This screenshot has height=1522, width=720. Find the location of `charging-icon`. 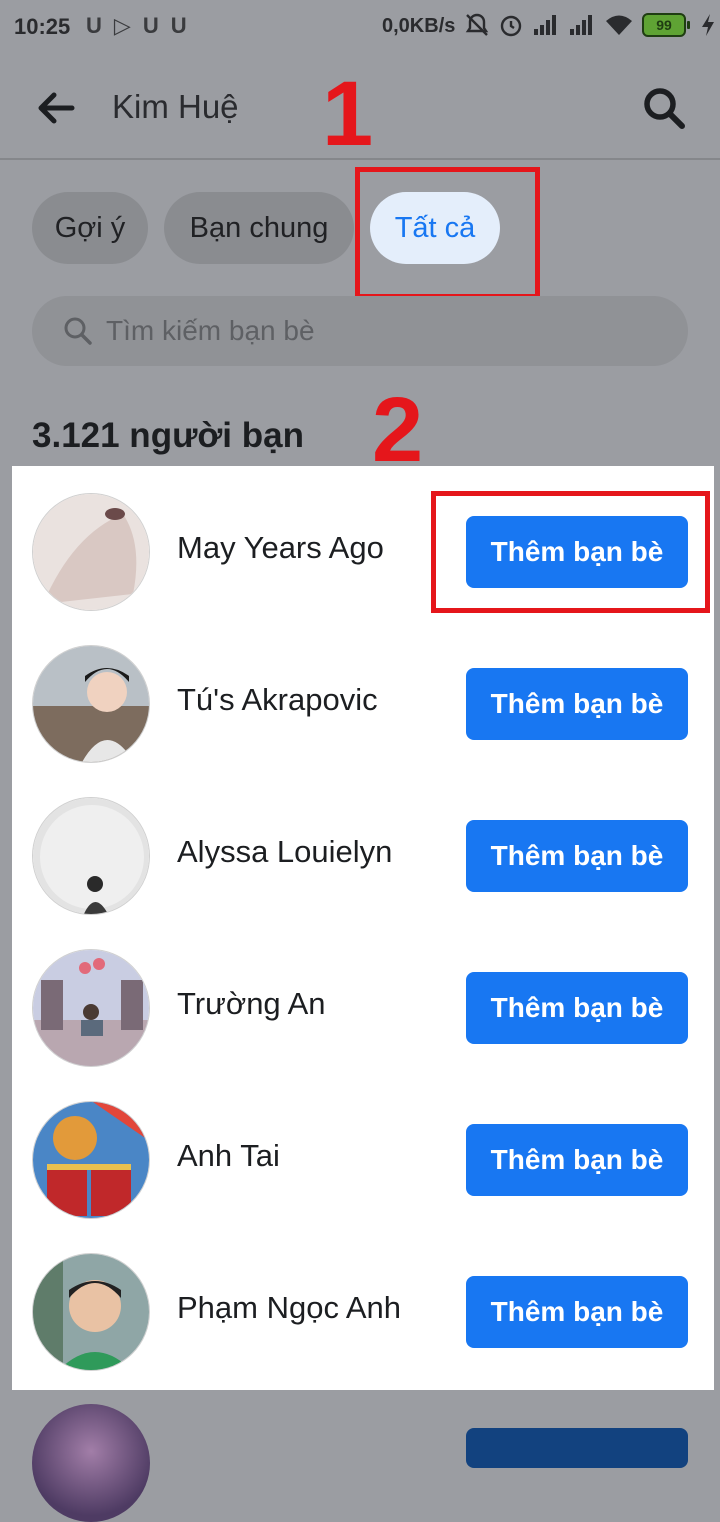

charging-icon is located at coordinates (708, 25).